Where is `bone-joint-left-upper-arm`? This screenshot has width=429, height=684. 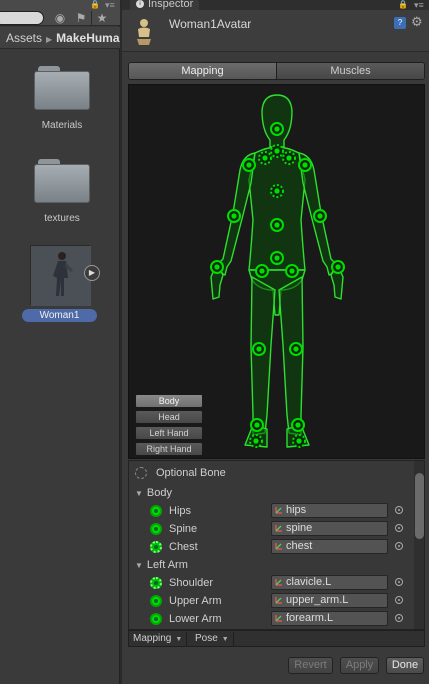
bone-joint-left-upper-arm is located at coordinates (249, 165).